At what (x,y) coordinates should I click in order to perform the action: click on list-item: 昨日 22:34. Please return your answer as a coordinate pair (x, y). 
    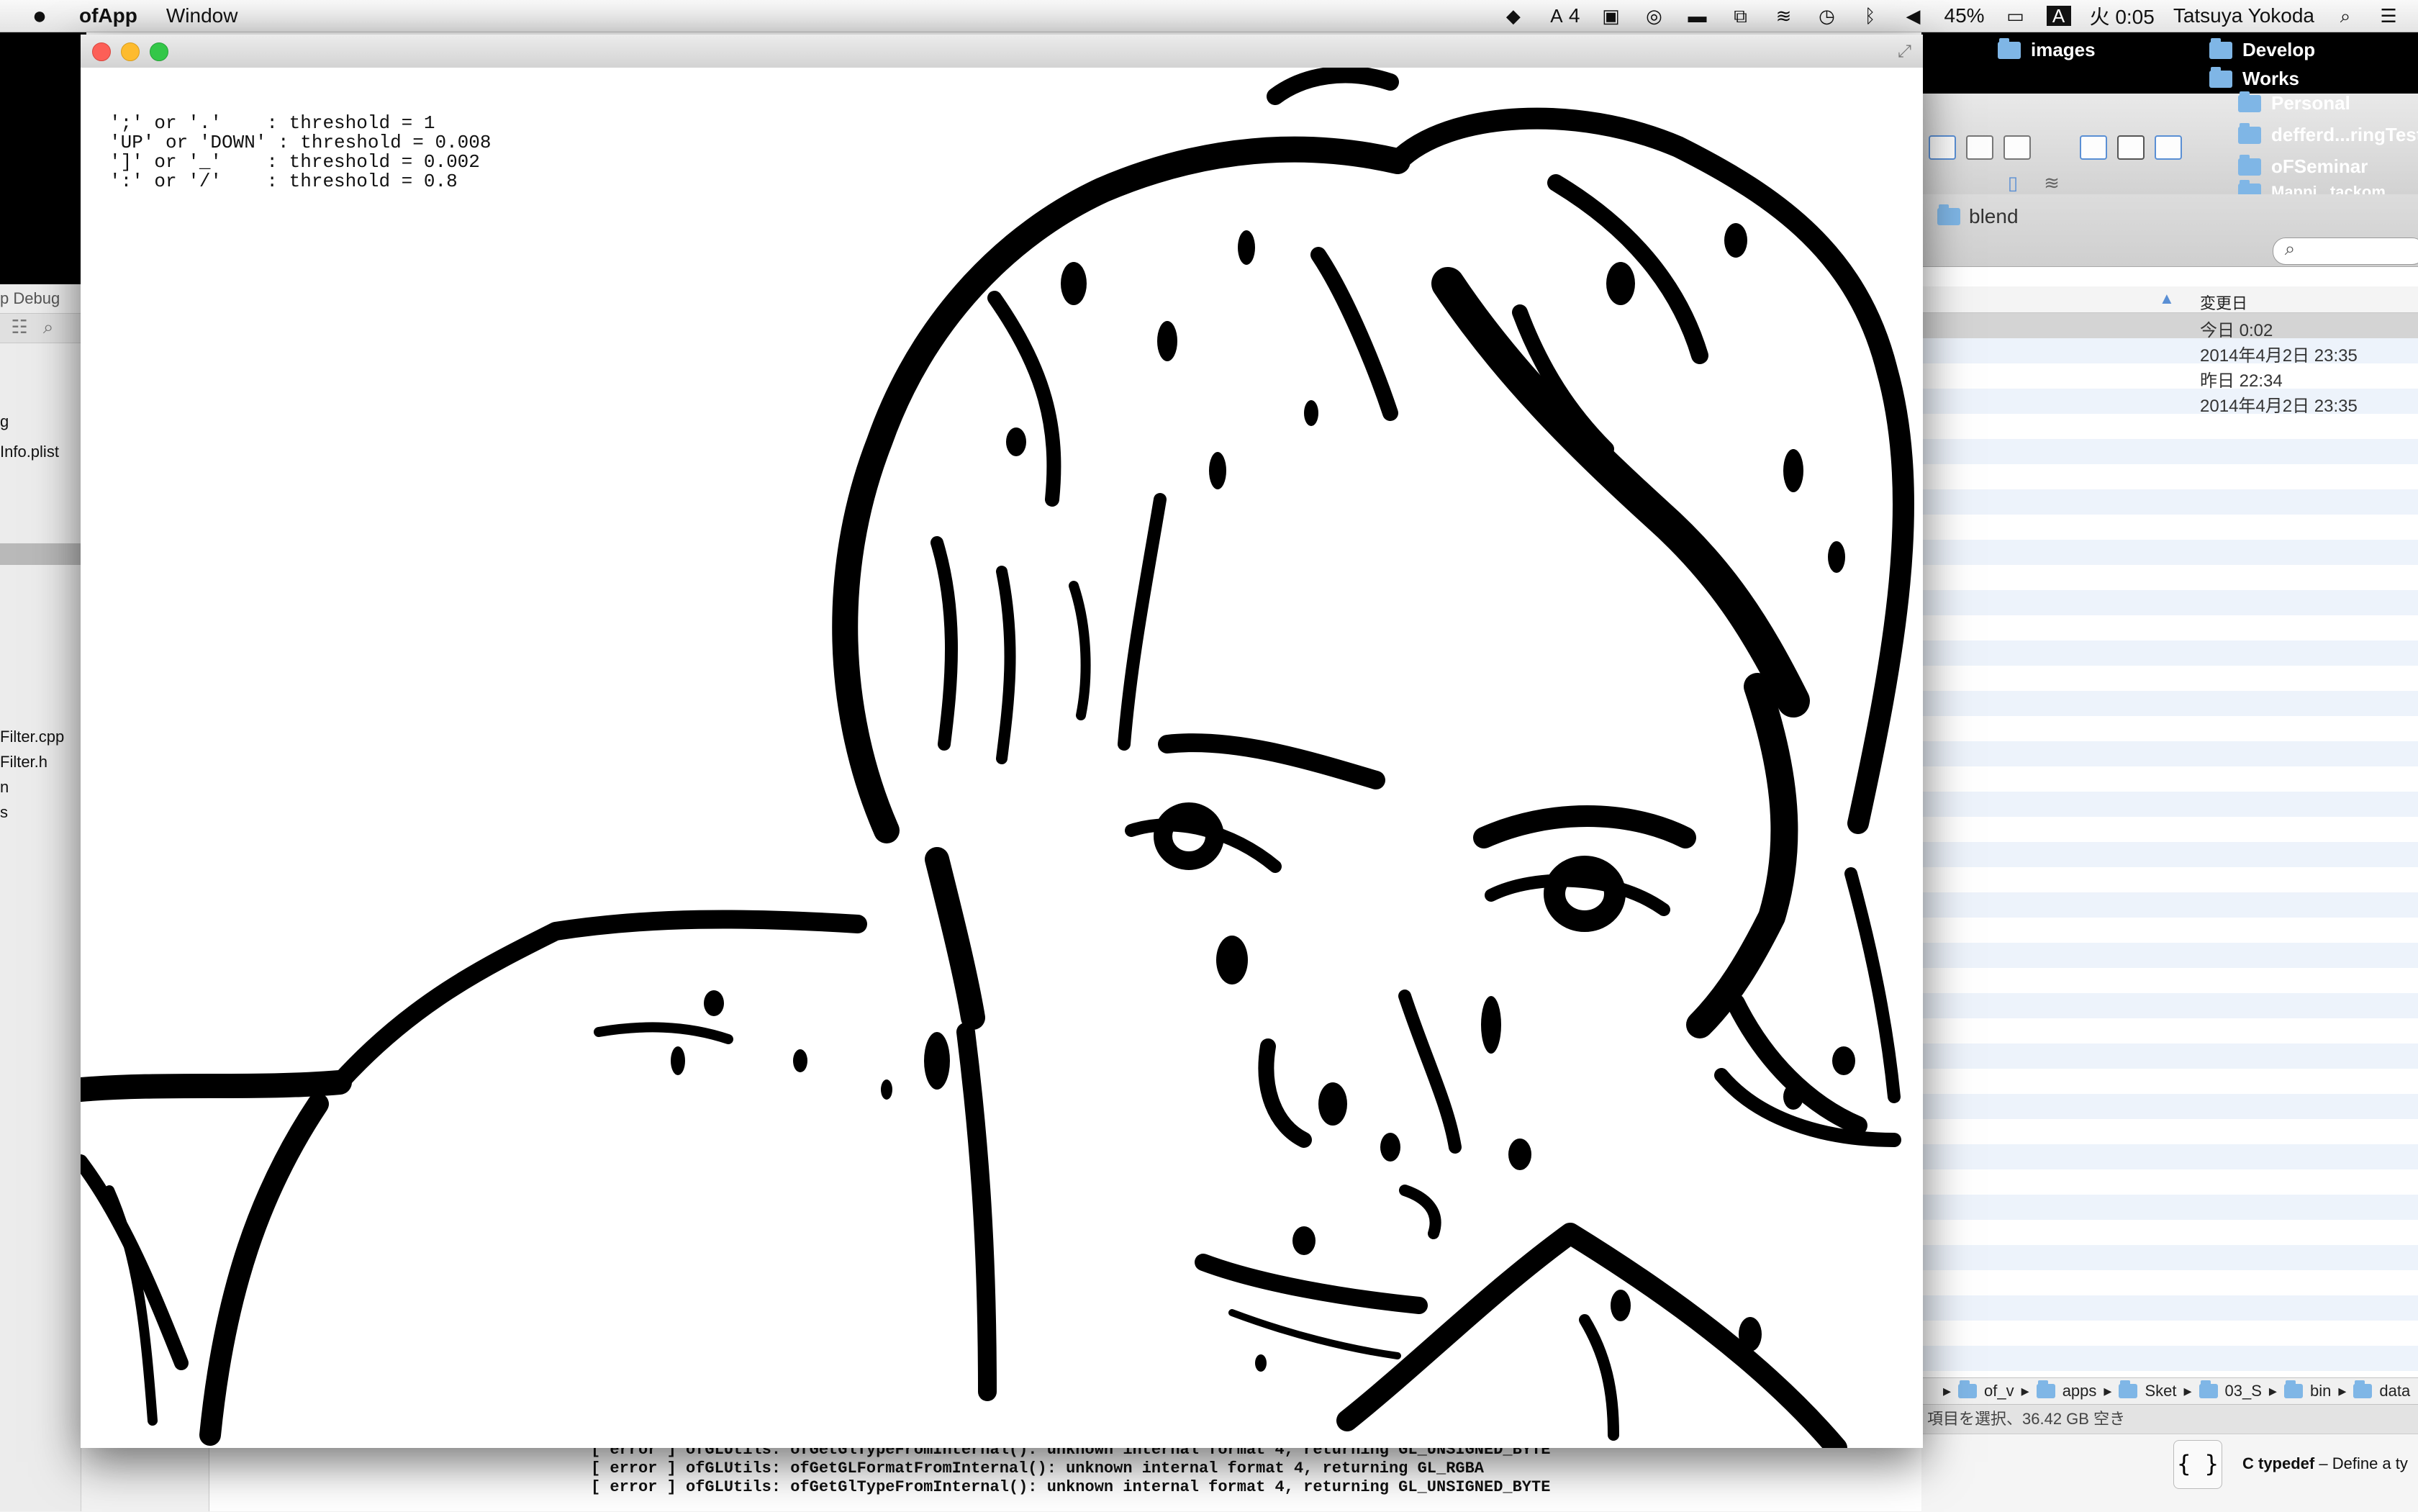
    Looking at the image, I should click on (2169, 377).